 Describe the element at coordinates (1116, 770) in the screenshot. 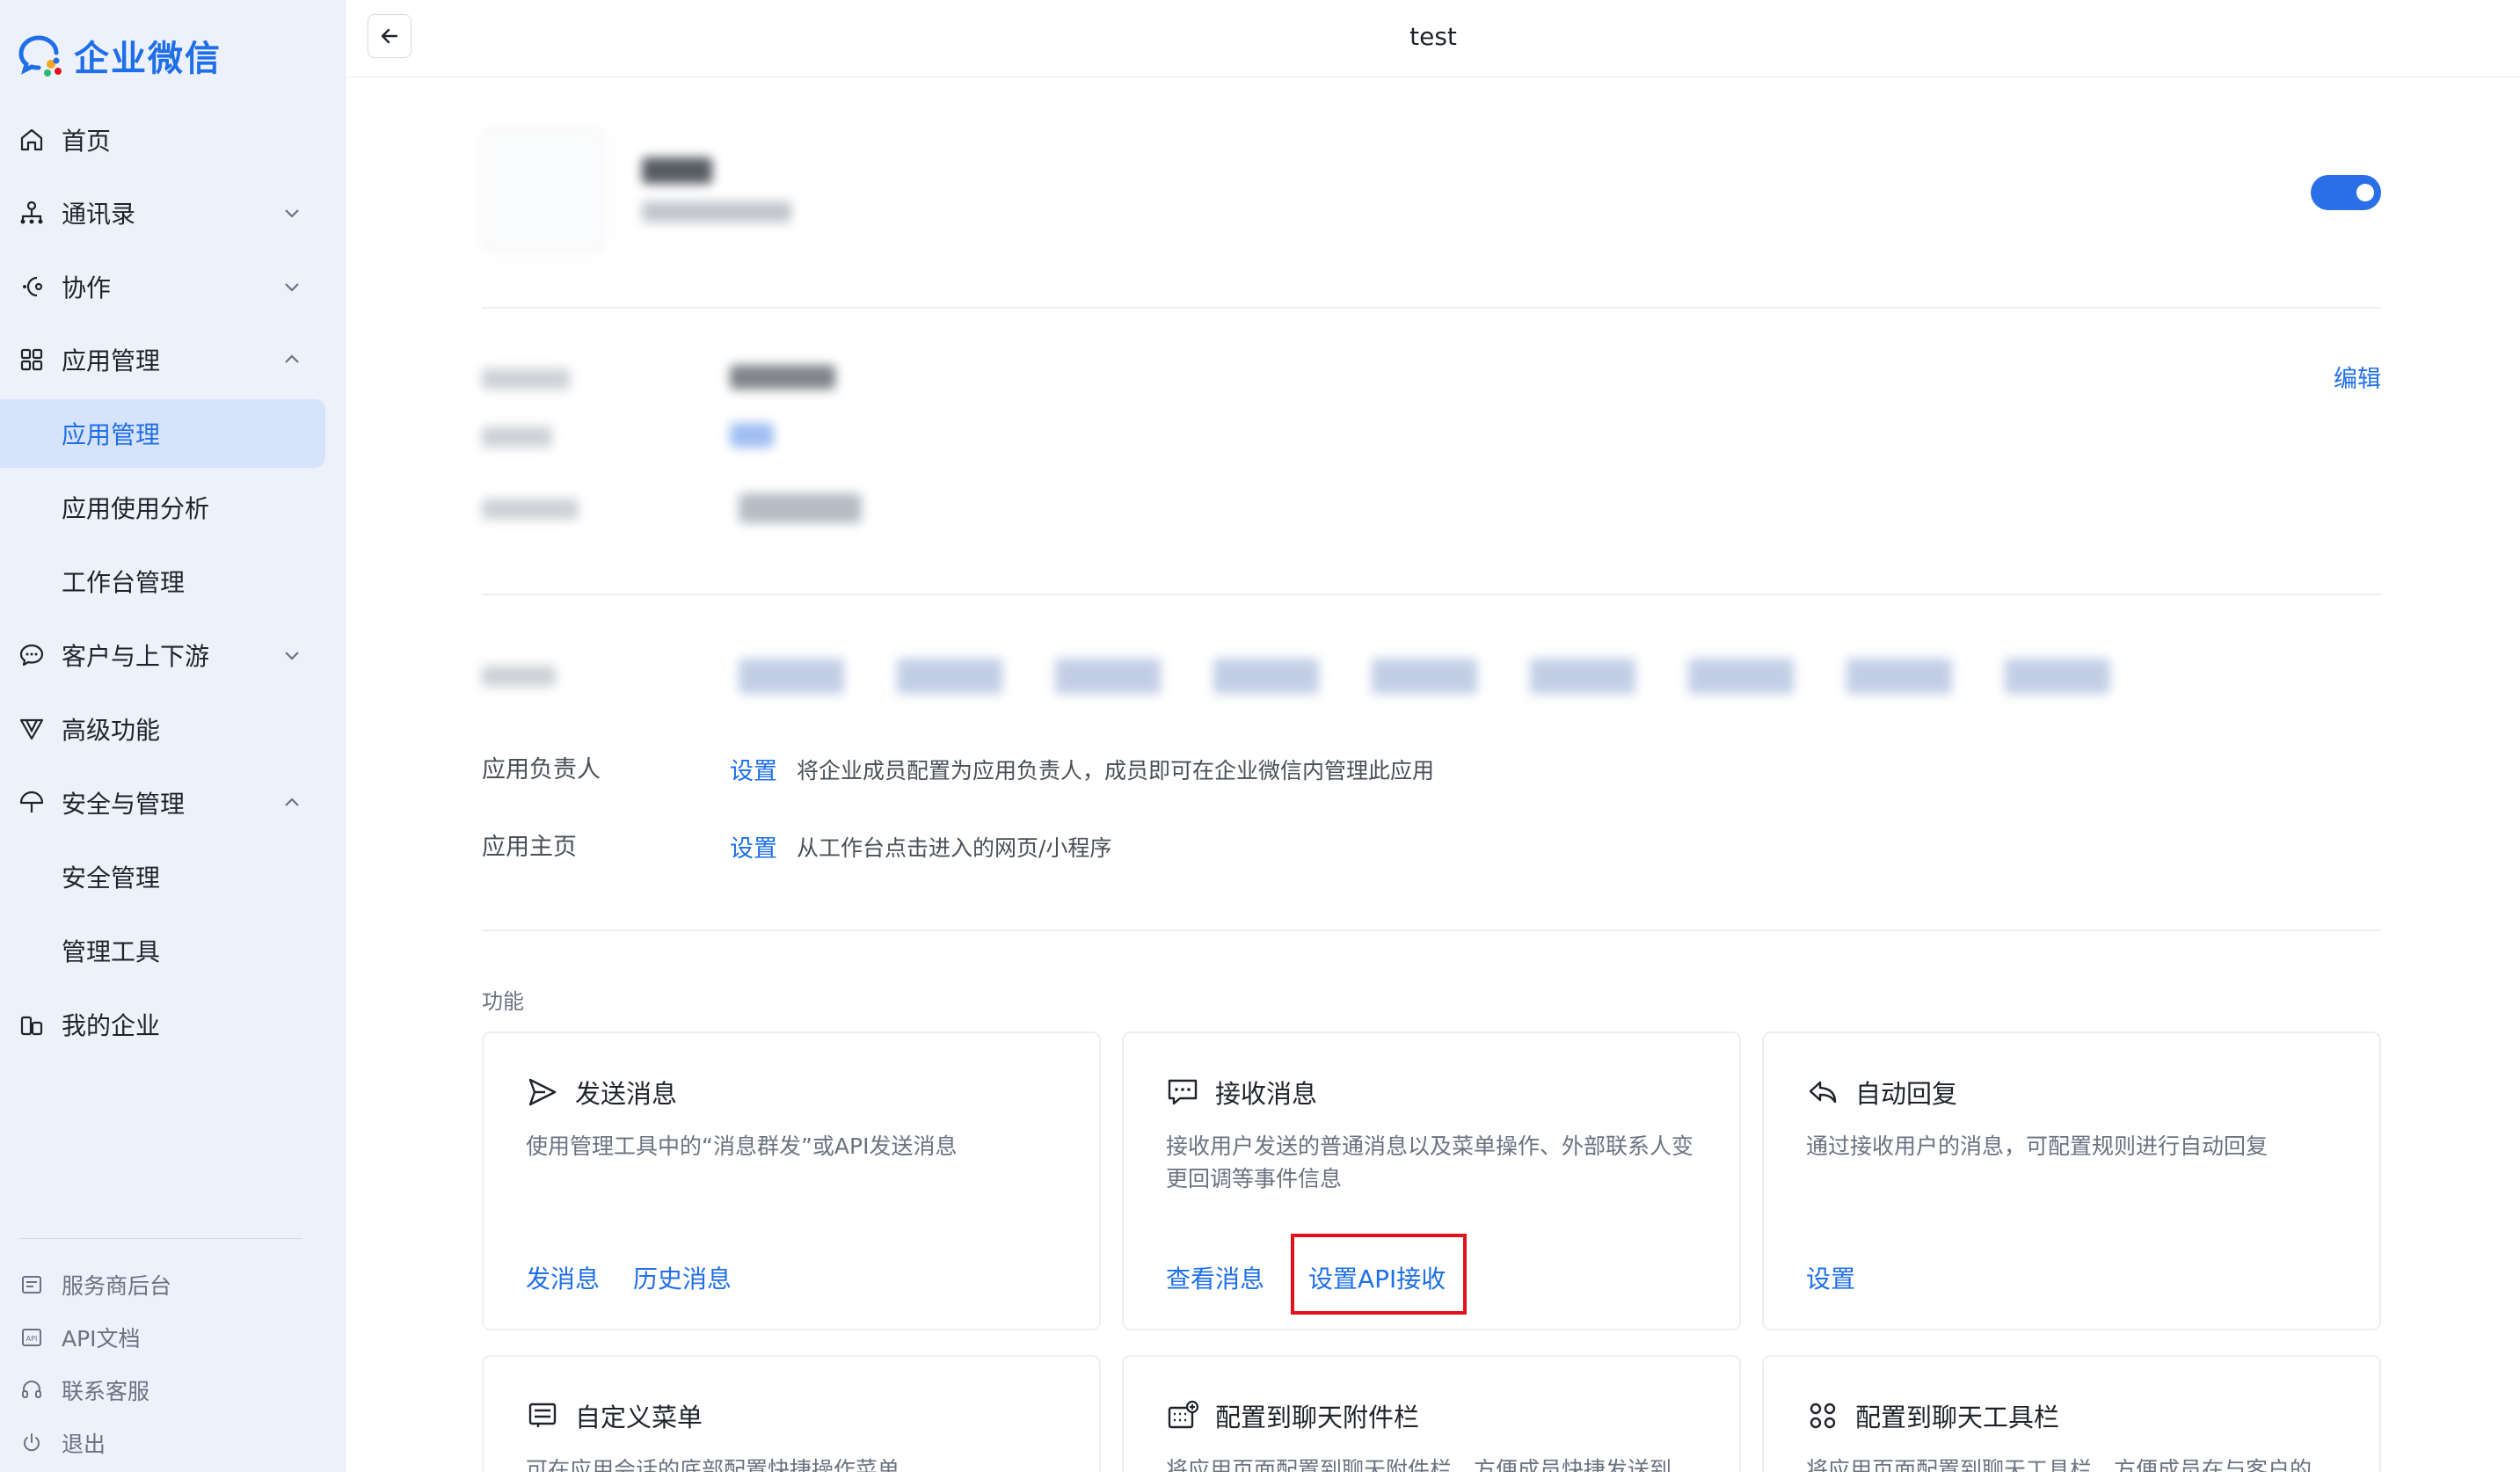

I see `owner-description: 将企业成员配置为应用负责人，成员即可在企业微信内管理此应用` at that location.